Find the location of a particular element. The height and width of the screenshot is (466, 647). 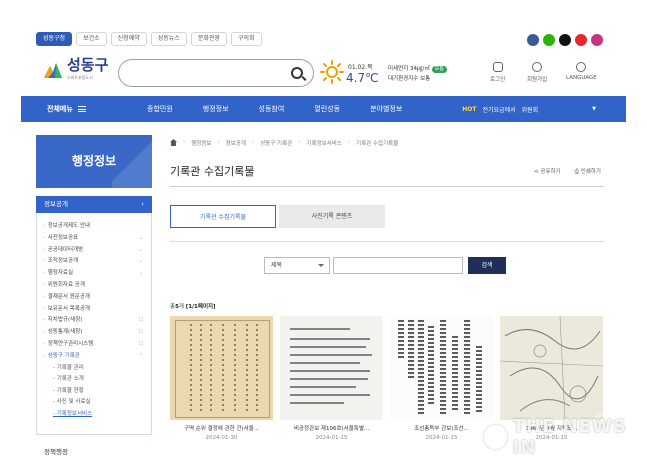

top-tab-0: 성동구청 is located at coordinates (54, 39).